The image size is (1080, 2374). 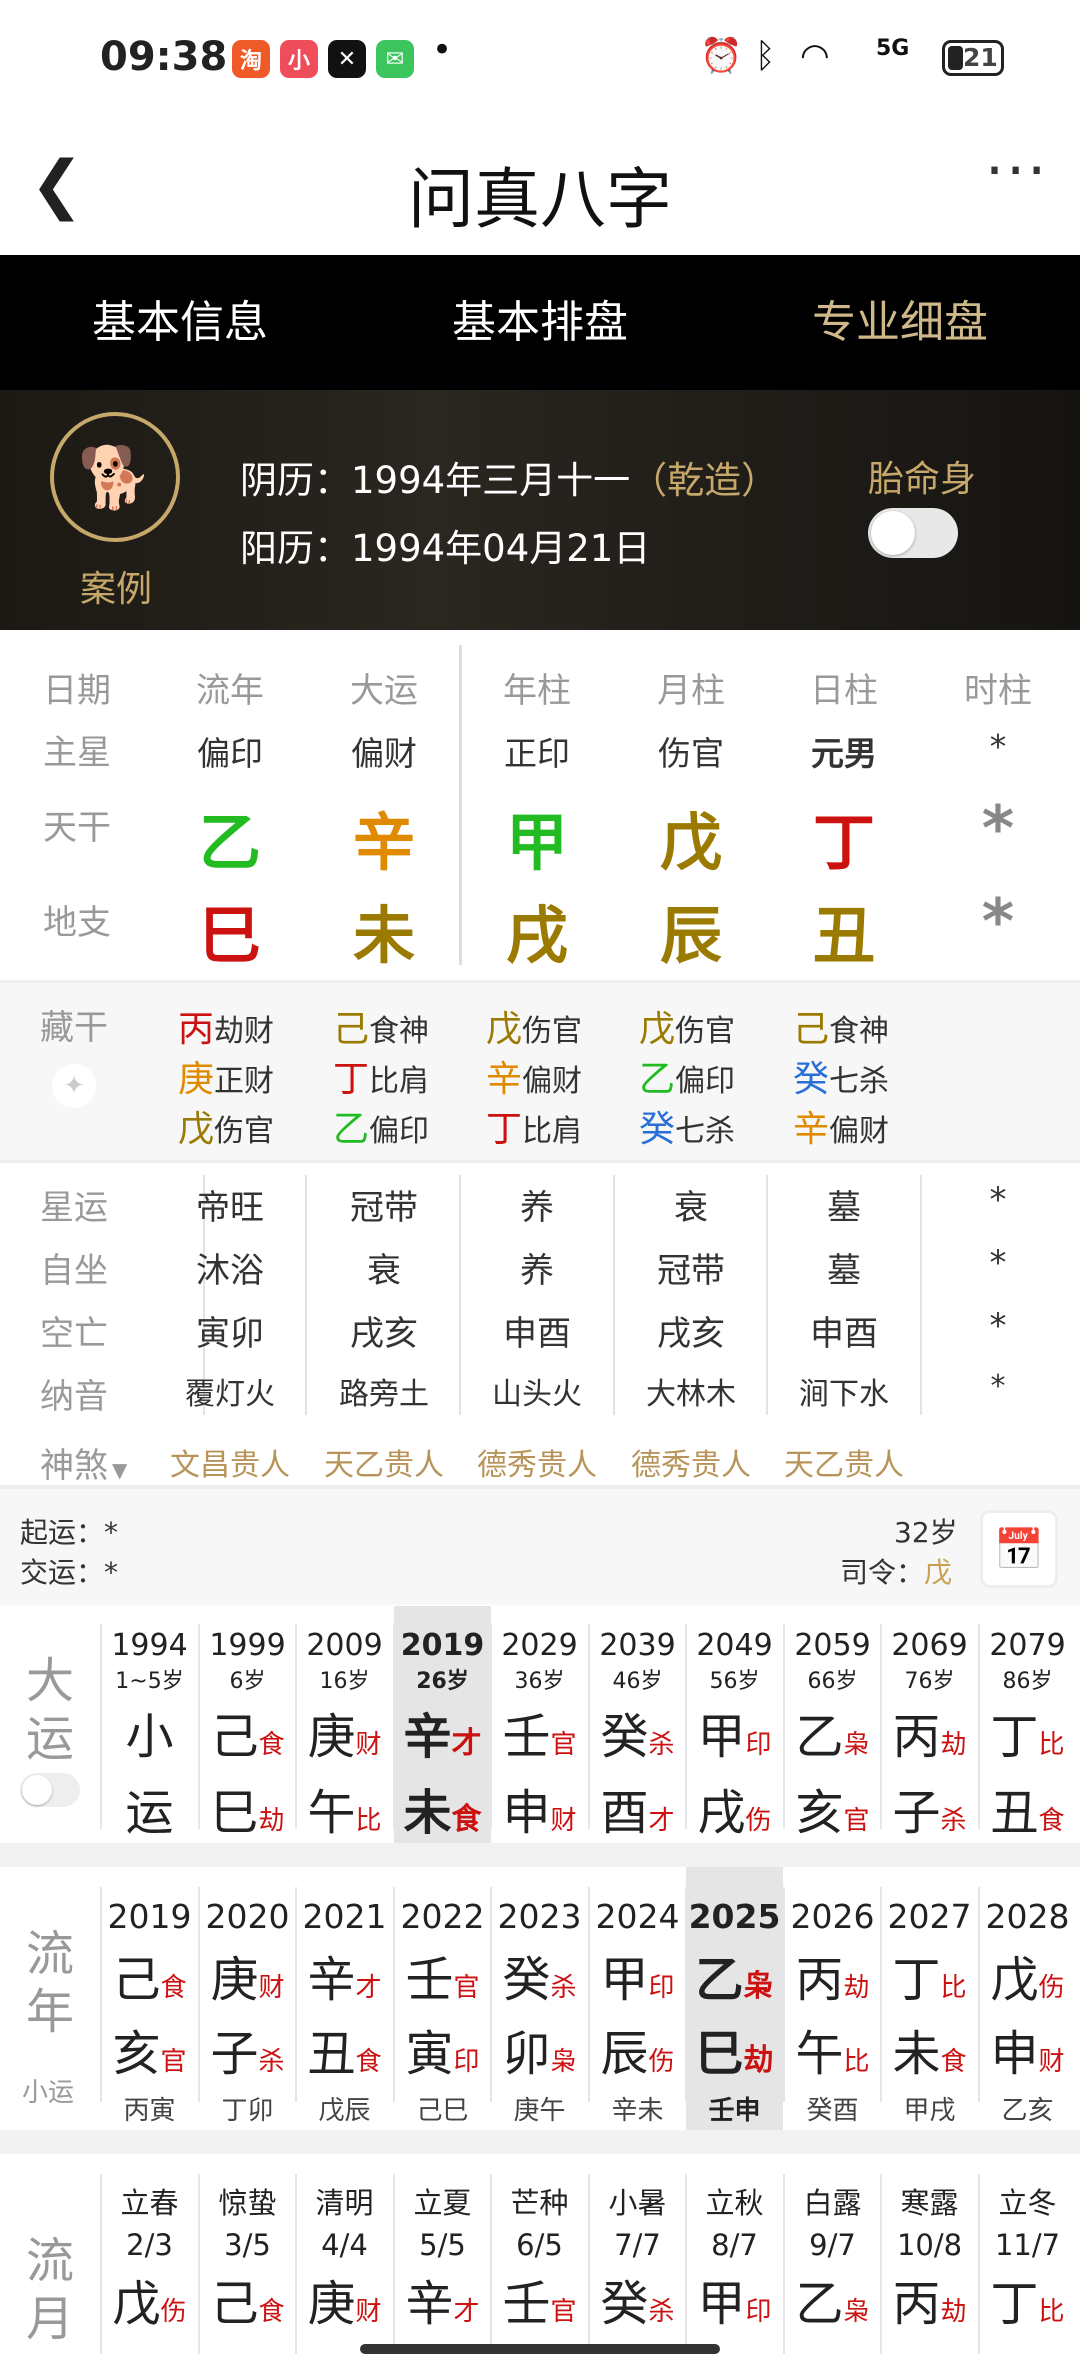 I want to click on liunian-column: 2022 壬官 寅印 己巳, so click(x=442, y=1998).